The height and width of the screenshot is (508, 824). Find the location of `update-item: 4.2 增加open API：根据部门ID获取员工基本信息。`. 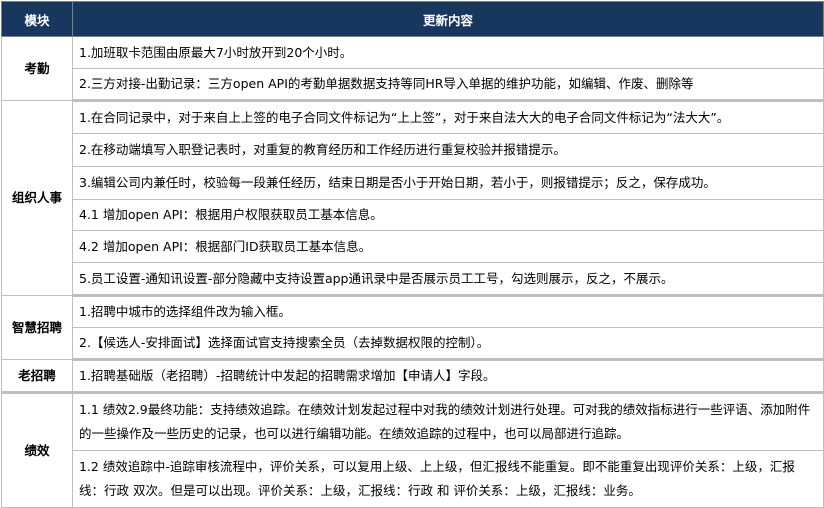

update-item: 4.2 增加open API：根据部门ID获取员工基本信息。 is located at coordinates (448, 246).